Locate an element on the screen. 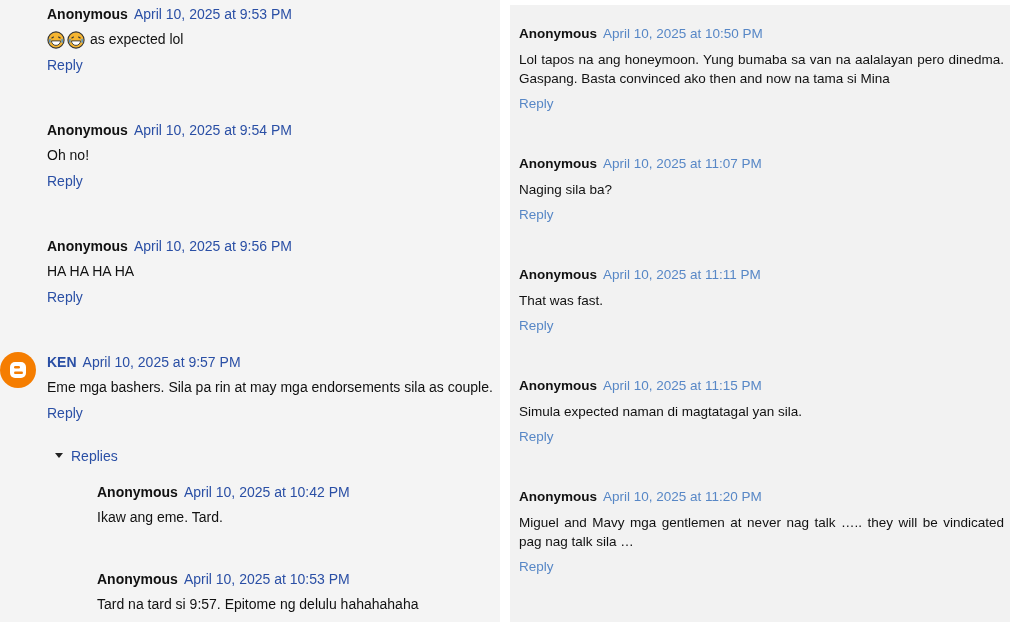 Image resolution: width=1010 pixels, height=622 pixels. comment-text: HA HA HA HA is located at coordinates (91, 271).